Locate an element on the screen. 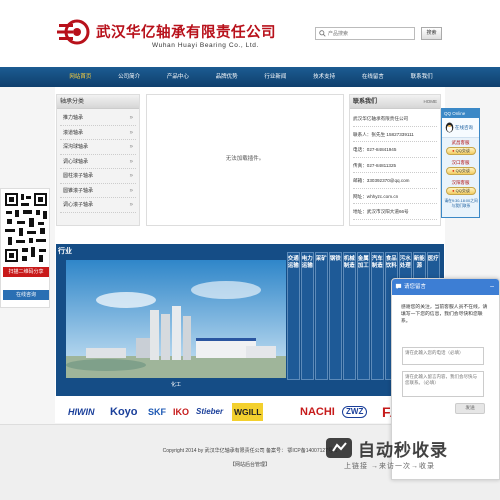 This screenshot has width=500, height=500. qq-group-label: 汉阳客服 is located at coordinates (460, 182).